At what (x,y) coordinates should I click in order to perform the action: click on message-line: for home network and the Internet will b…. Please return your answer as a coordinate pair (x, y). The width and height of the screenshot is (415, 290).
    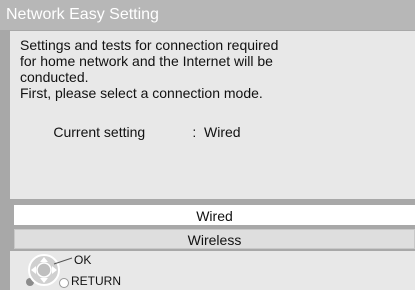
    Looking at the image, I should click on (146, 61).